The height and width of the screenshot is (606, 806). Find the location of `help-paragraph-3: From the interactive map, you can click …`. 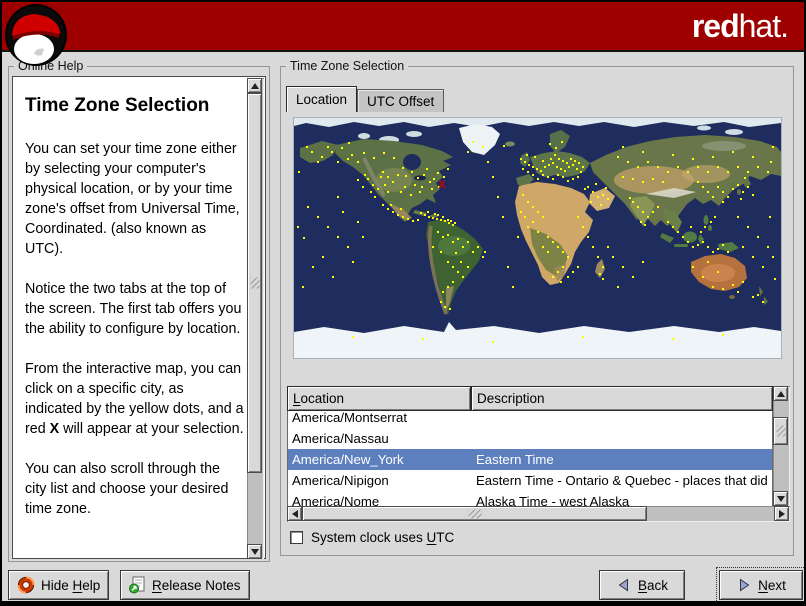

help-paragraph-3: From the interactive map, you can click … is located at coordinates (134, 399).